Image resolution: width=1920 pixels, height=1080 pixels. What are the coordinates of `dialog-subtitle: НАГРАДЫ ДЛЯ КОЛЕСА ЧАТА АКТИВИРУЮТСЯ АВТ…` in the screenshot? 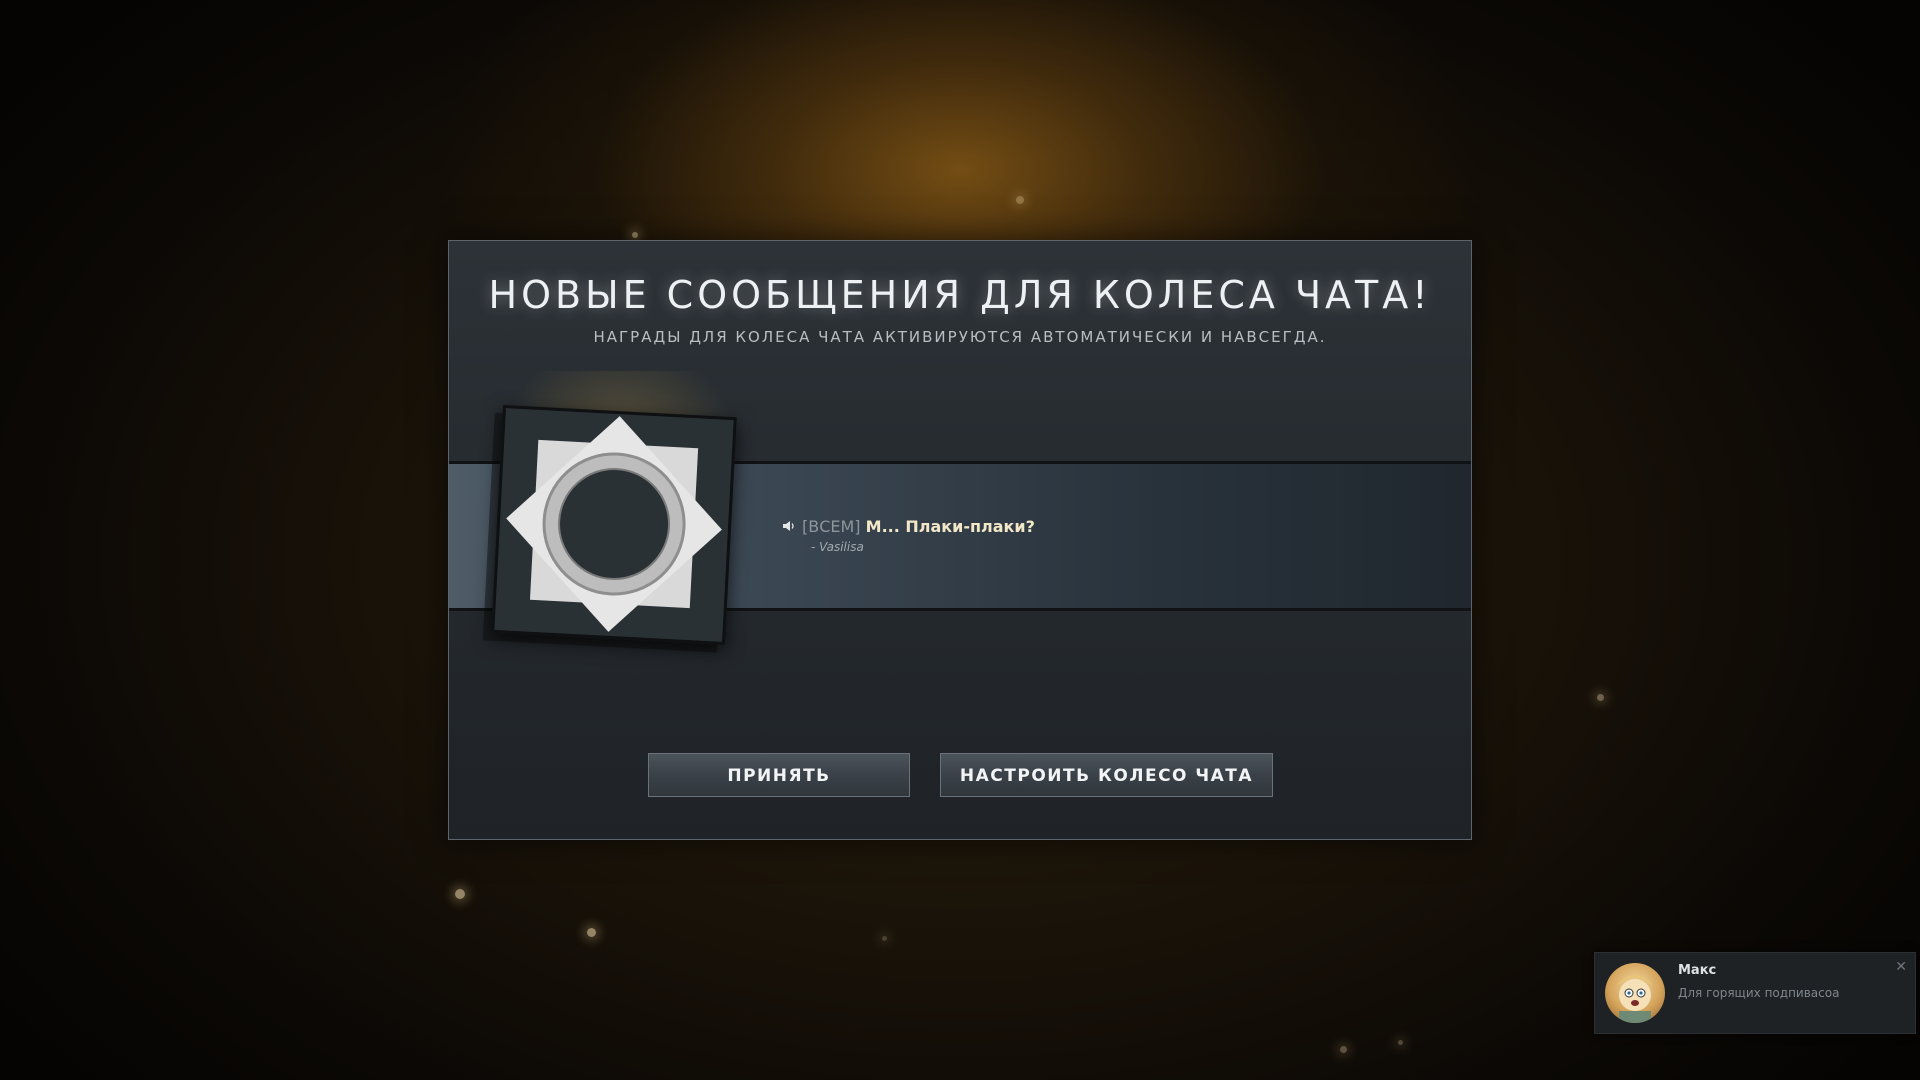 It's located at (960, 337).